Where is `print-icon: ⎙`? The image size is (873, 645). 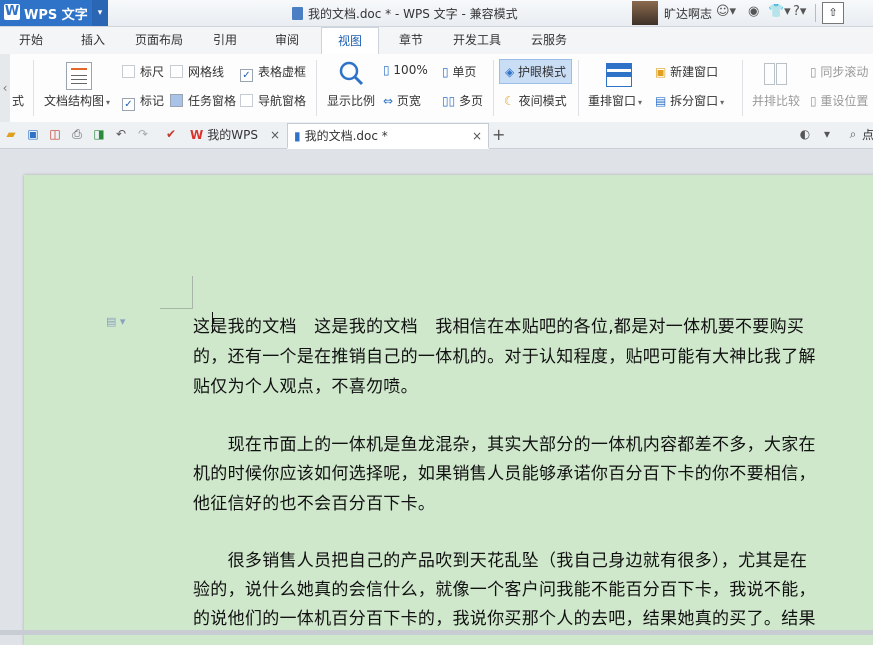
print-icon: ⎙ is located at coordinates (77, 134).